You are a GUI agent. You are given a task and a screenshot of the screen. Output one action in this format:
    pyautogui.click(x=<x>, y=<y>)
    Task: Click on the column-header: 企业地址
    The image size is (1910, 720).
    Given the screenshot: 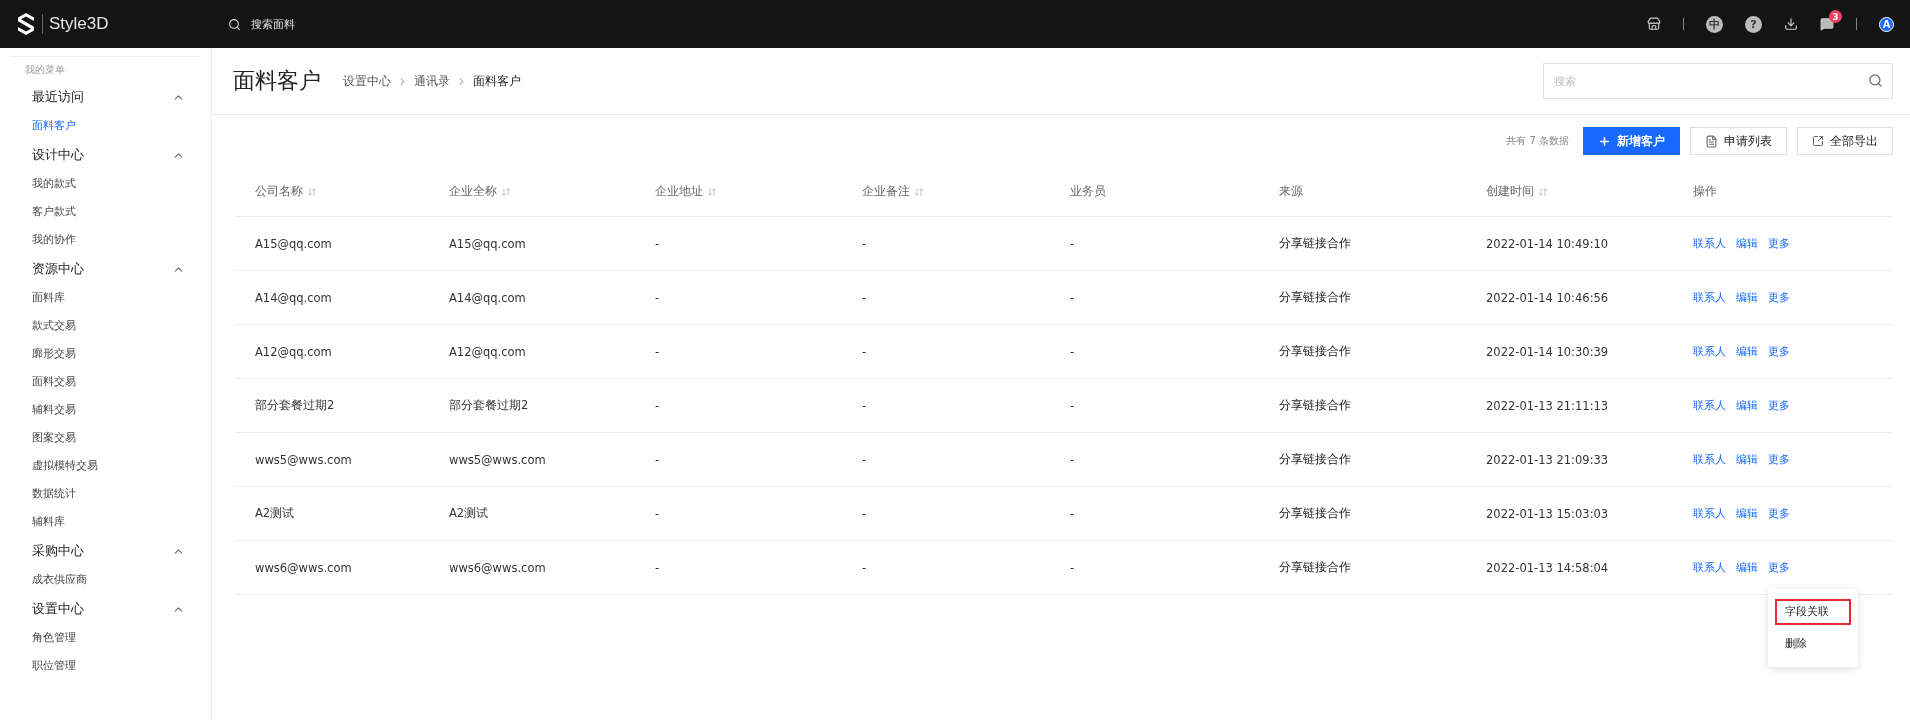 What is the action you would take?
    pyautogui.click(x=739, y=191)
    